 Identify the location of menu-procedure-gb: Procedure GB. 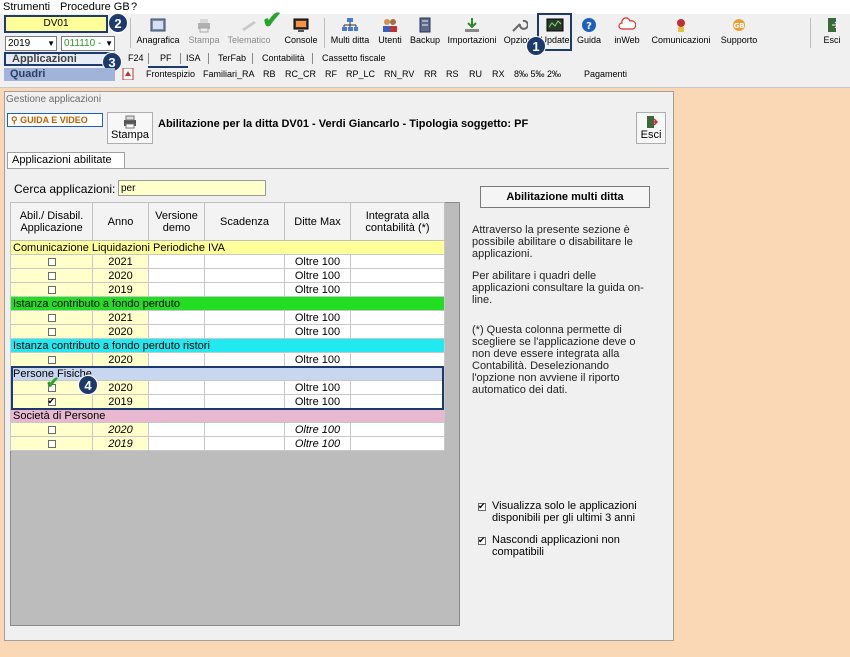
(95, 7).